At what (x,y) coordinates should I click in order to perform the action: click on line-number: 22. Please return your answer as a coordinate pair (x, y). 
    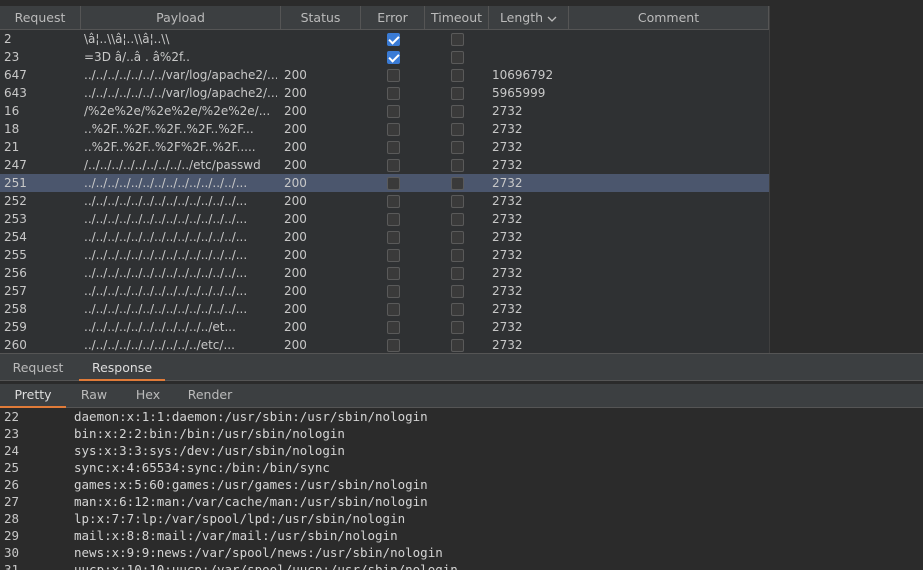
    Looking at the image, I should click on (12, 416).